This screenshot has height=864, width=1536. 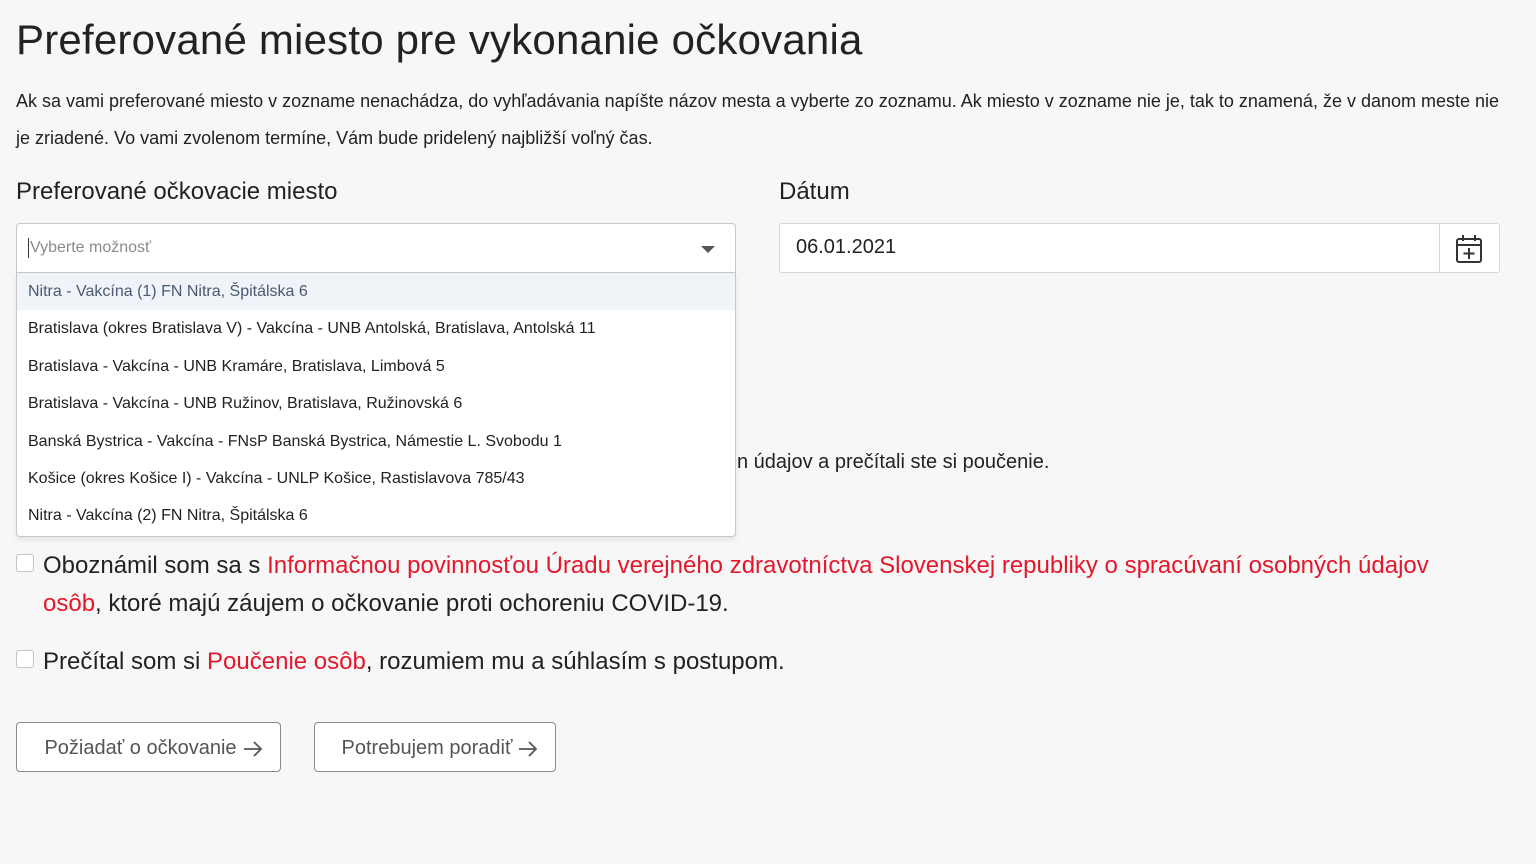 I want to click on need-advice-label: Potrebujem poradiť, so click(x=427, y=748).